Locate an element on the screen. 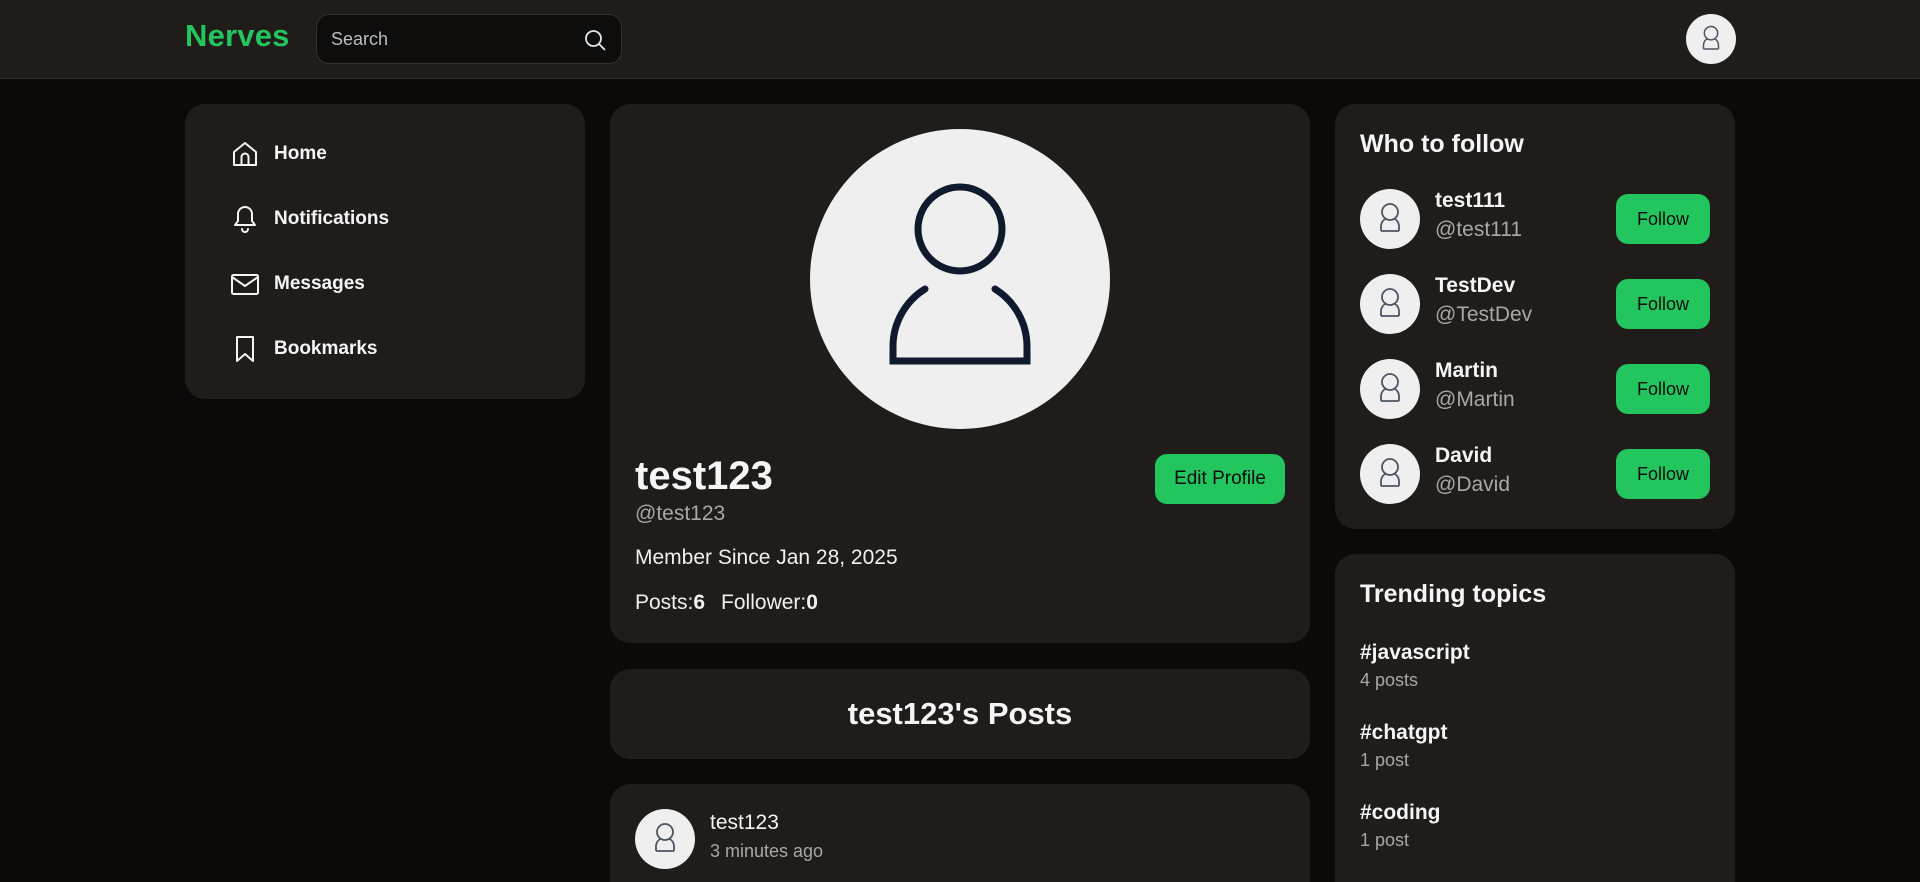 This screenshot has height=882, width=1920. follow-suggestion: David @David Follow is located at coordinates (1535, 474).